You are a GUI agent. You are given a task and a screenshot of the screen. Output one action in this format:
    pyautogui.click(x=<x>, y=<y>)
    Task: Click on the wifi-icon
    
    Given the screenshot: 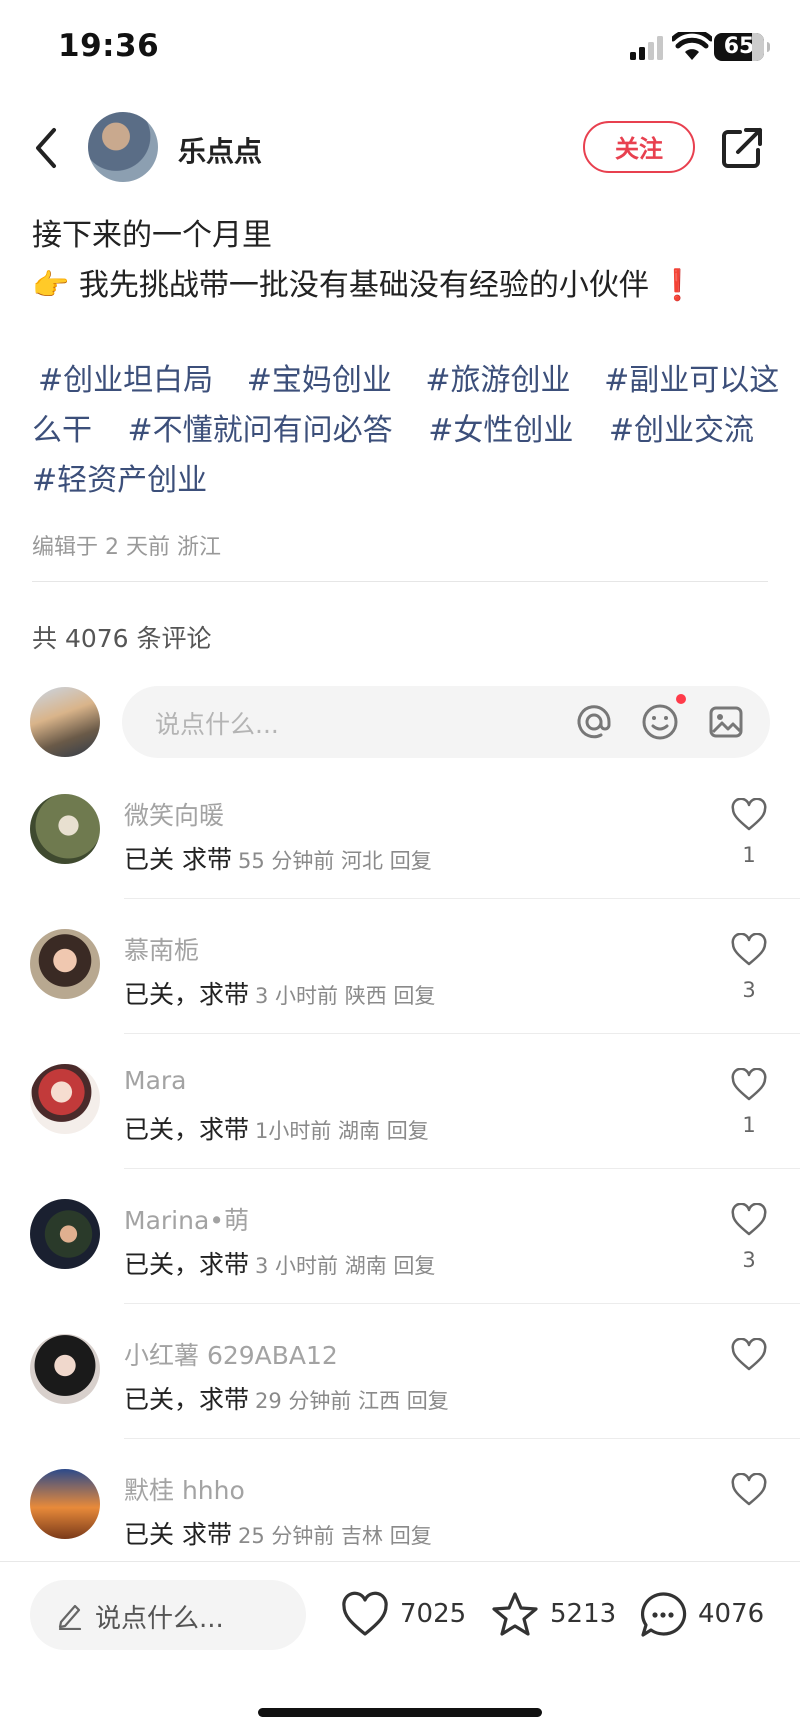 What is the action you would take?
    pyautogui.click(x=692, y=46)
    